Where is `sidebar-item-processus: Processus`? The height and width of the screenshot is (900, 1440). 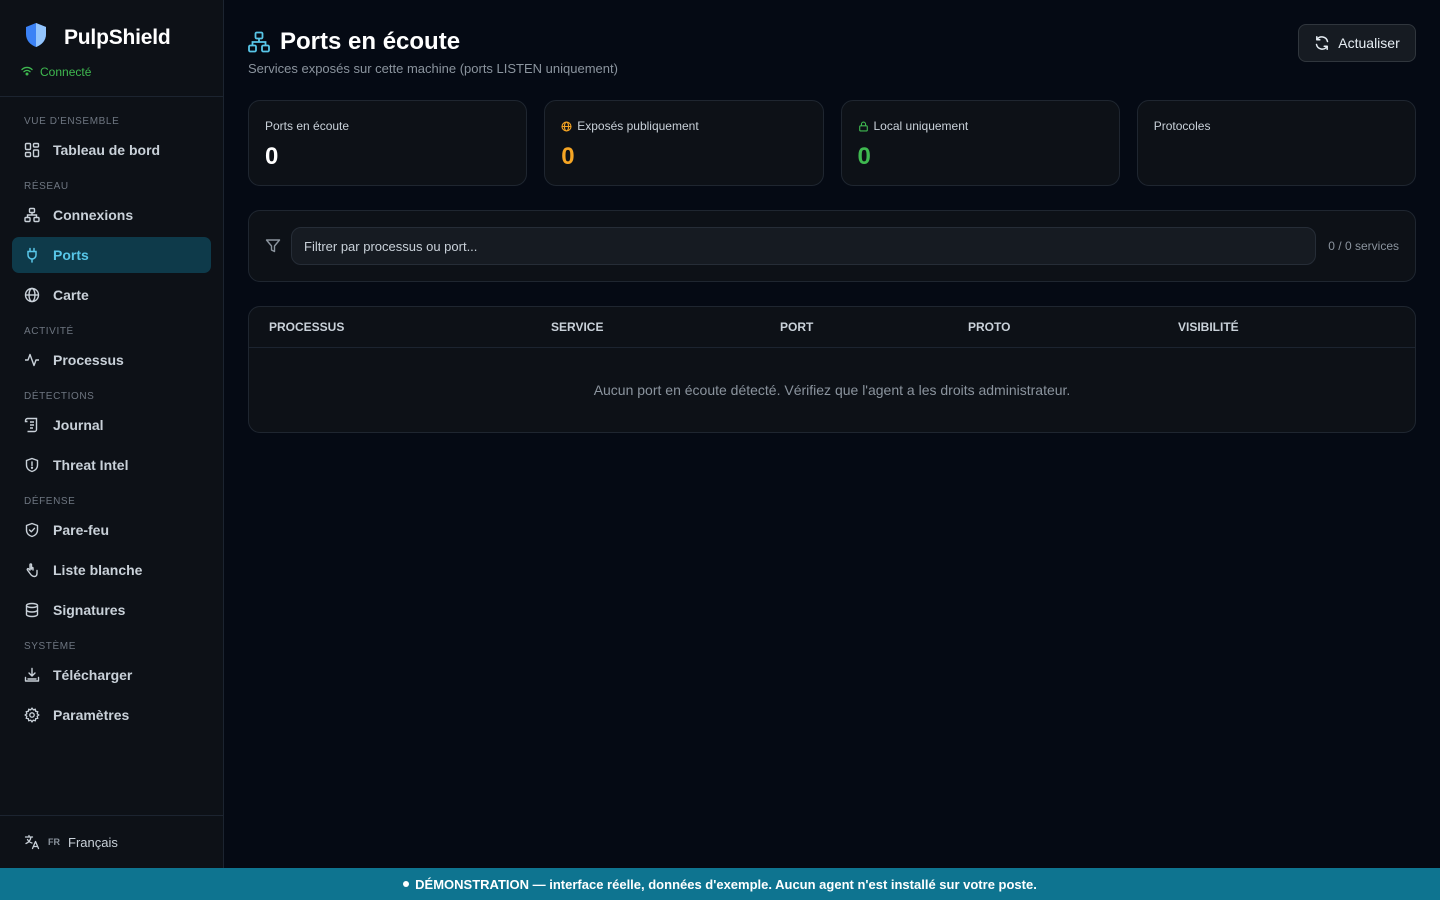 sidebar-item-processus: Processus is located at coordinates (111, 360).